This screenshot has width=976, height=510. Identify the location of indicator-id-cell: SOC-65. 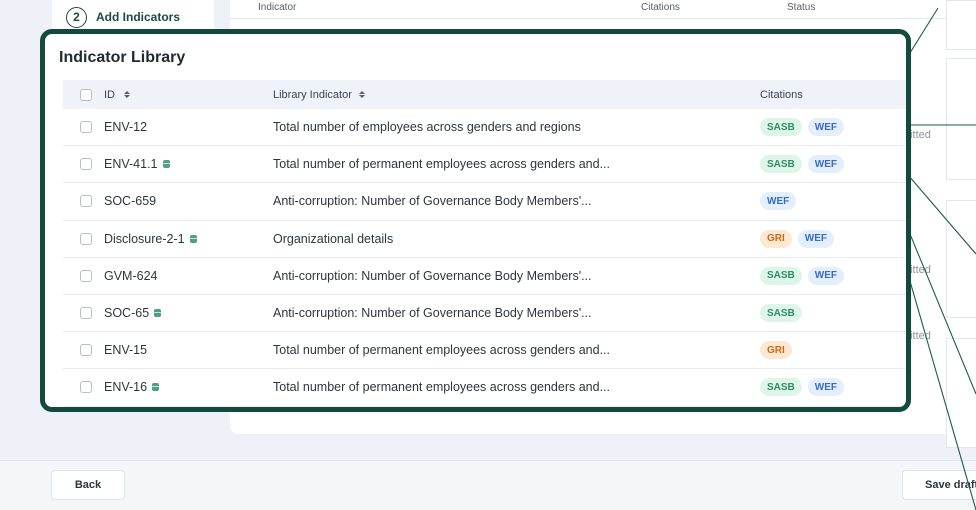
(133, 313).